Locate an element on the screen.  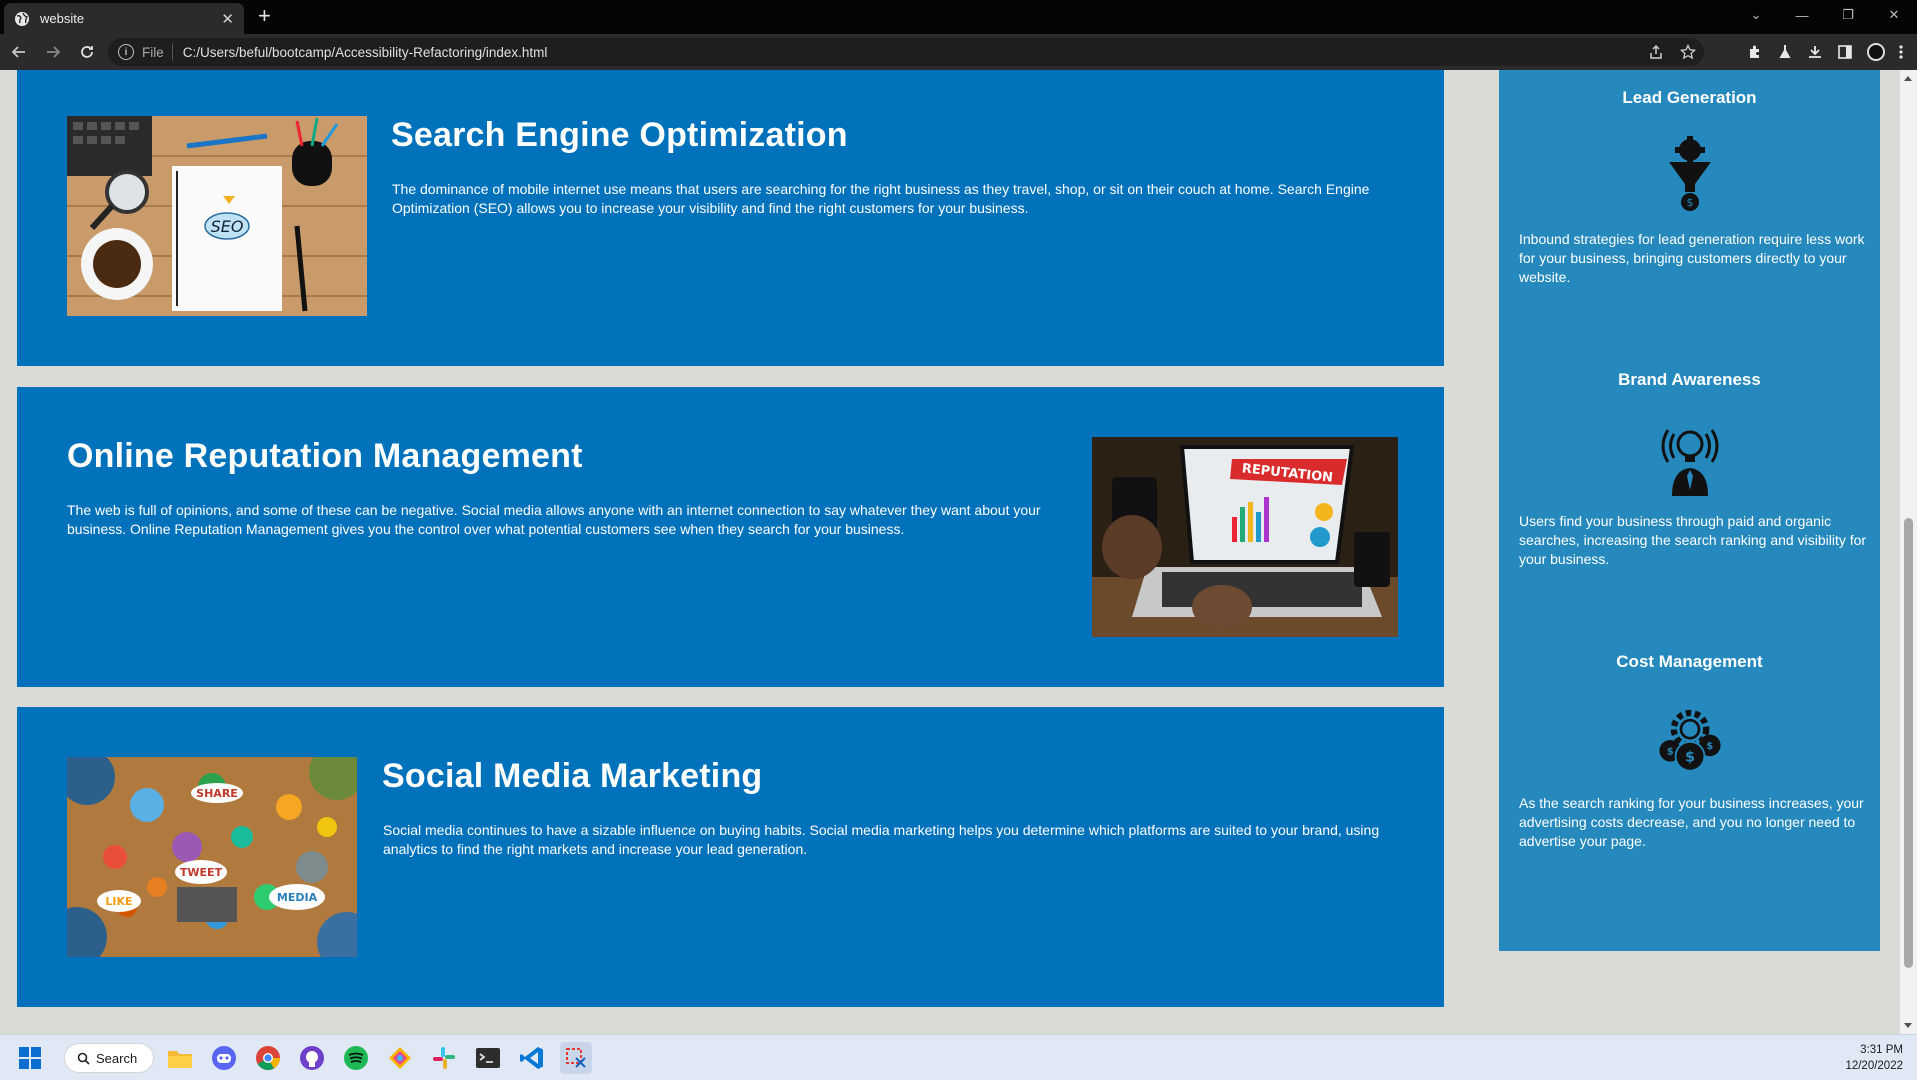
restore-icon: ❐ is located at coordinates (1848, 15).